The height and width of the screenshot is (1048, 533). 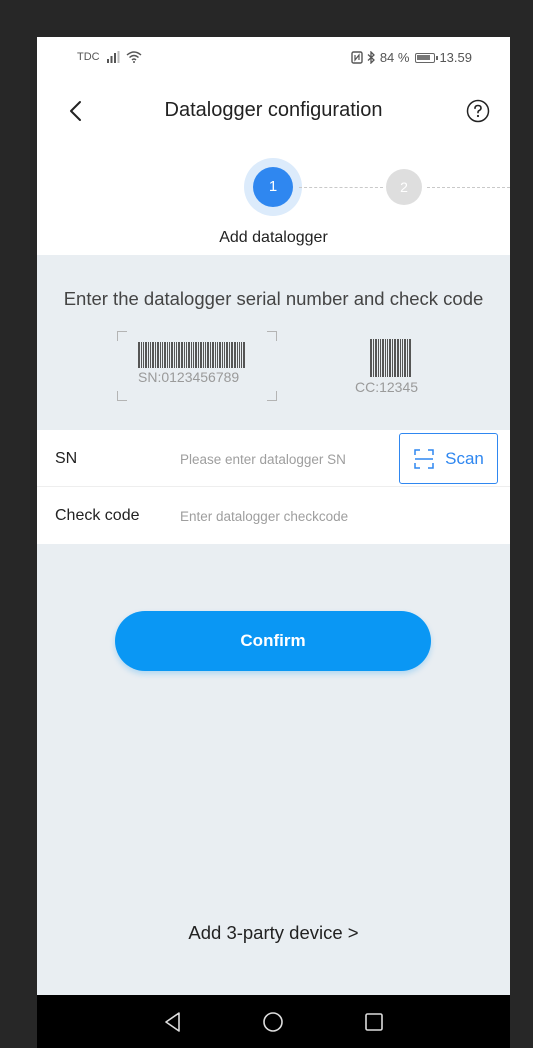 I want to click on confirm-button: Confirm, so click(x=273, y=641).